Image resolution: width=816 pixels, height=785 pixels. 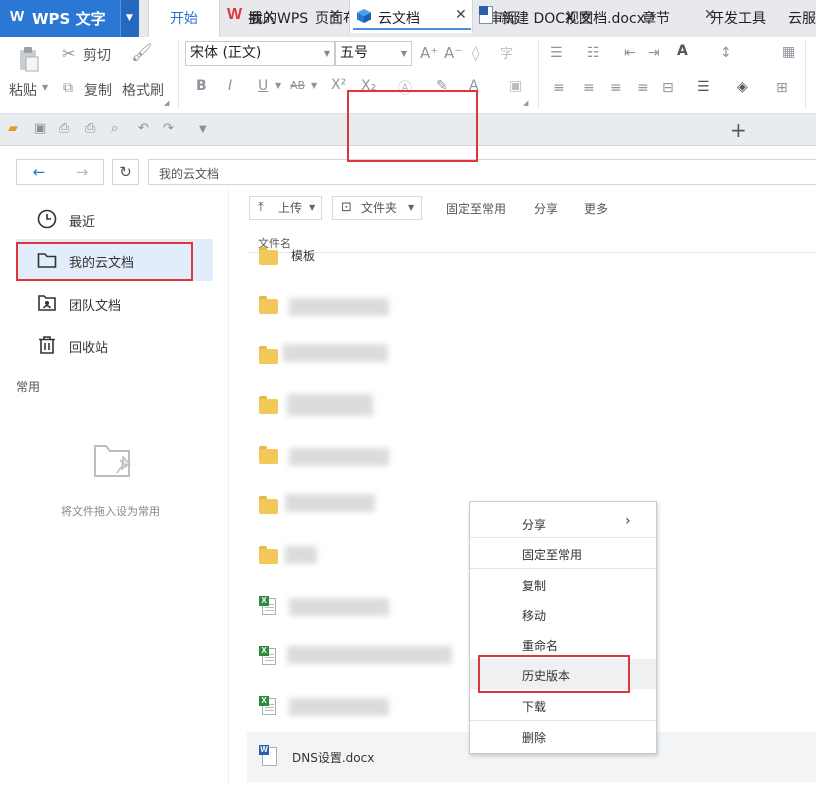 I want to click on numbered-list-icon: ☷, so click(x=593, y=53).